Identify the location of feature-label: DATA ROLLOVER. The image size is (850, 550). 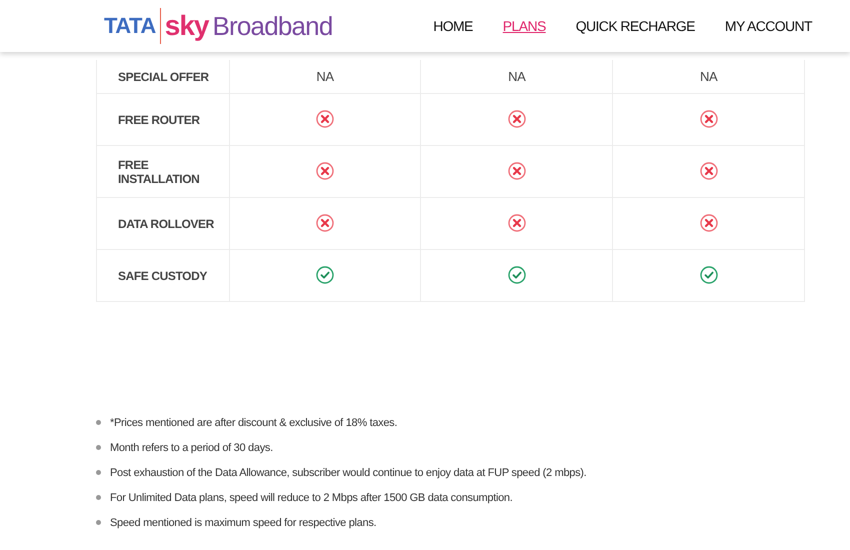
(163, 224).